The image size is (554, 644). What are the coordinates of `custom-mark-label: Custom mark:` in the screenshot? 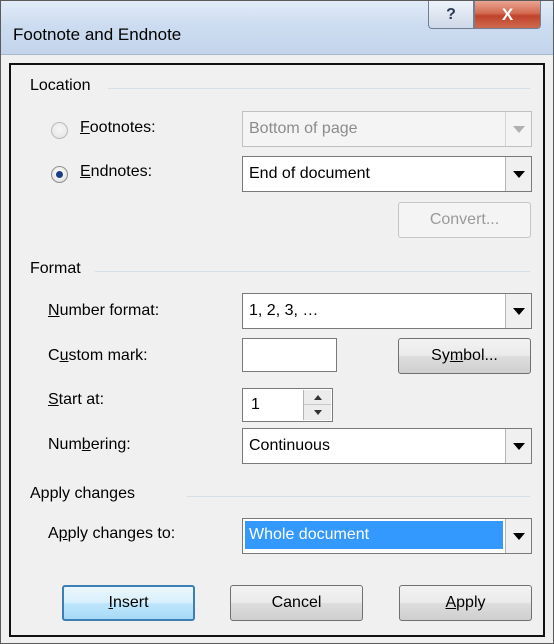 It's located at (98, 355).